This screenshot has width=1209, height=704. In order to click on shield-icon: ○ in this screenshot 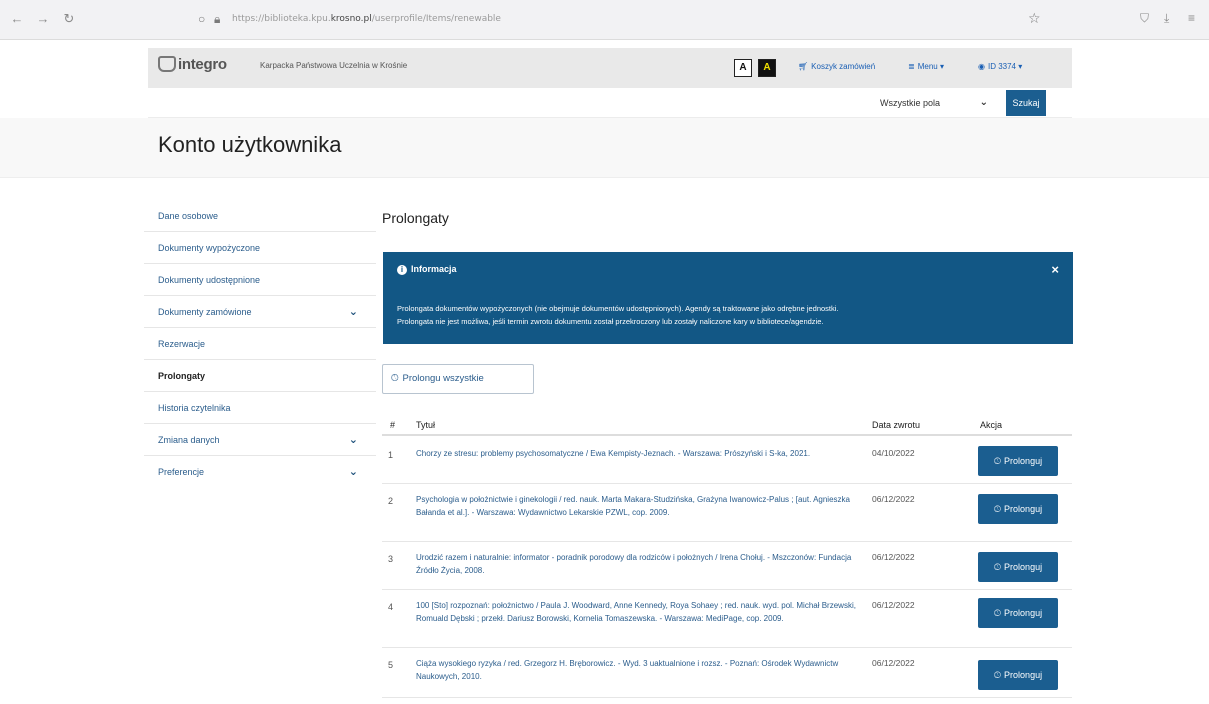, I will do `click(202, 19)`.